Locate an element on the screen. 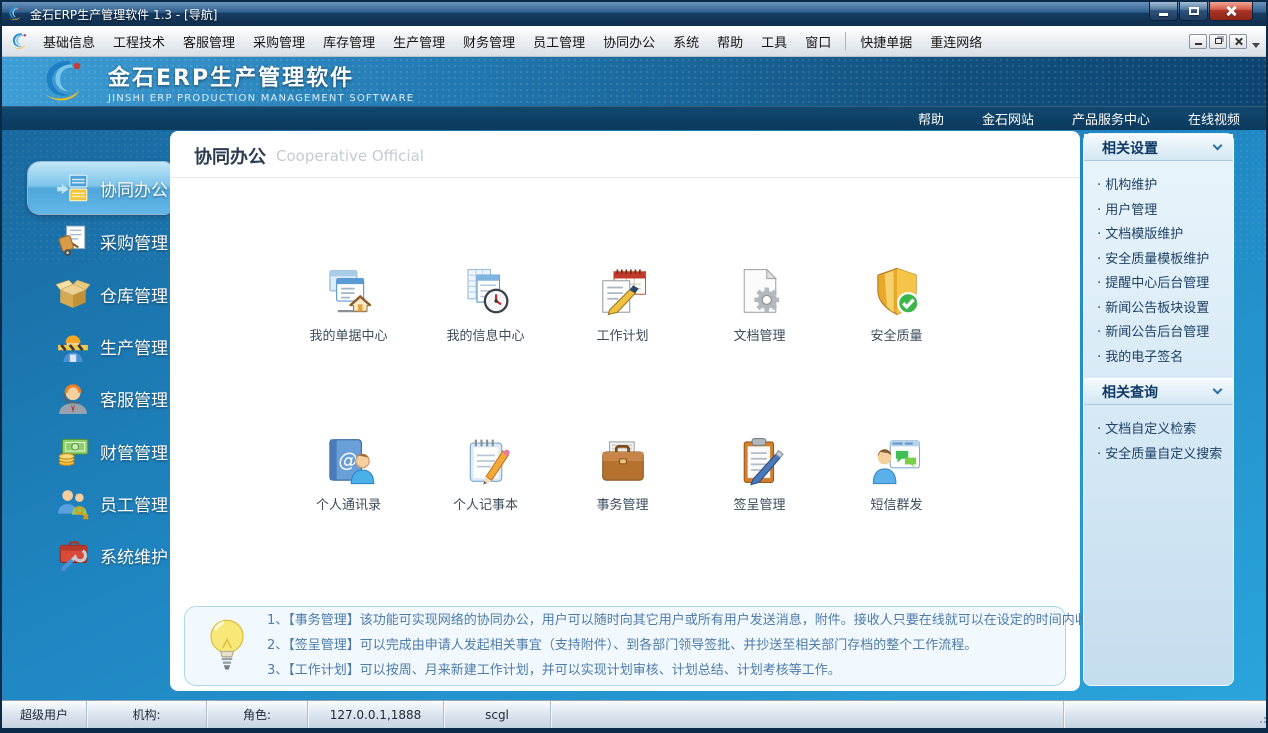 The height and width of the screenshot is (733, 1268). menu-separator is located at coordinates (846, 41).